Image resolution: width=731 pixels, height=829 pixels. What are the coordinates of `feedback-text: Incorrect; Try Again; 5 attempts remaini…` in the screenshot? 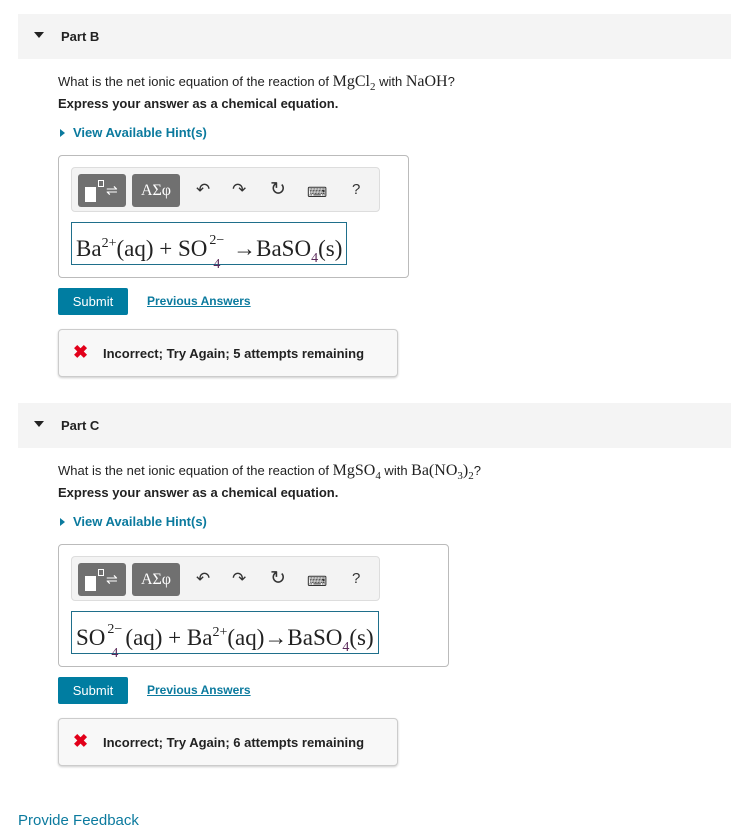 It's located at (234, 353).